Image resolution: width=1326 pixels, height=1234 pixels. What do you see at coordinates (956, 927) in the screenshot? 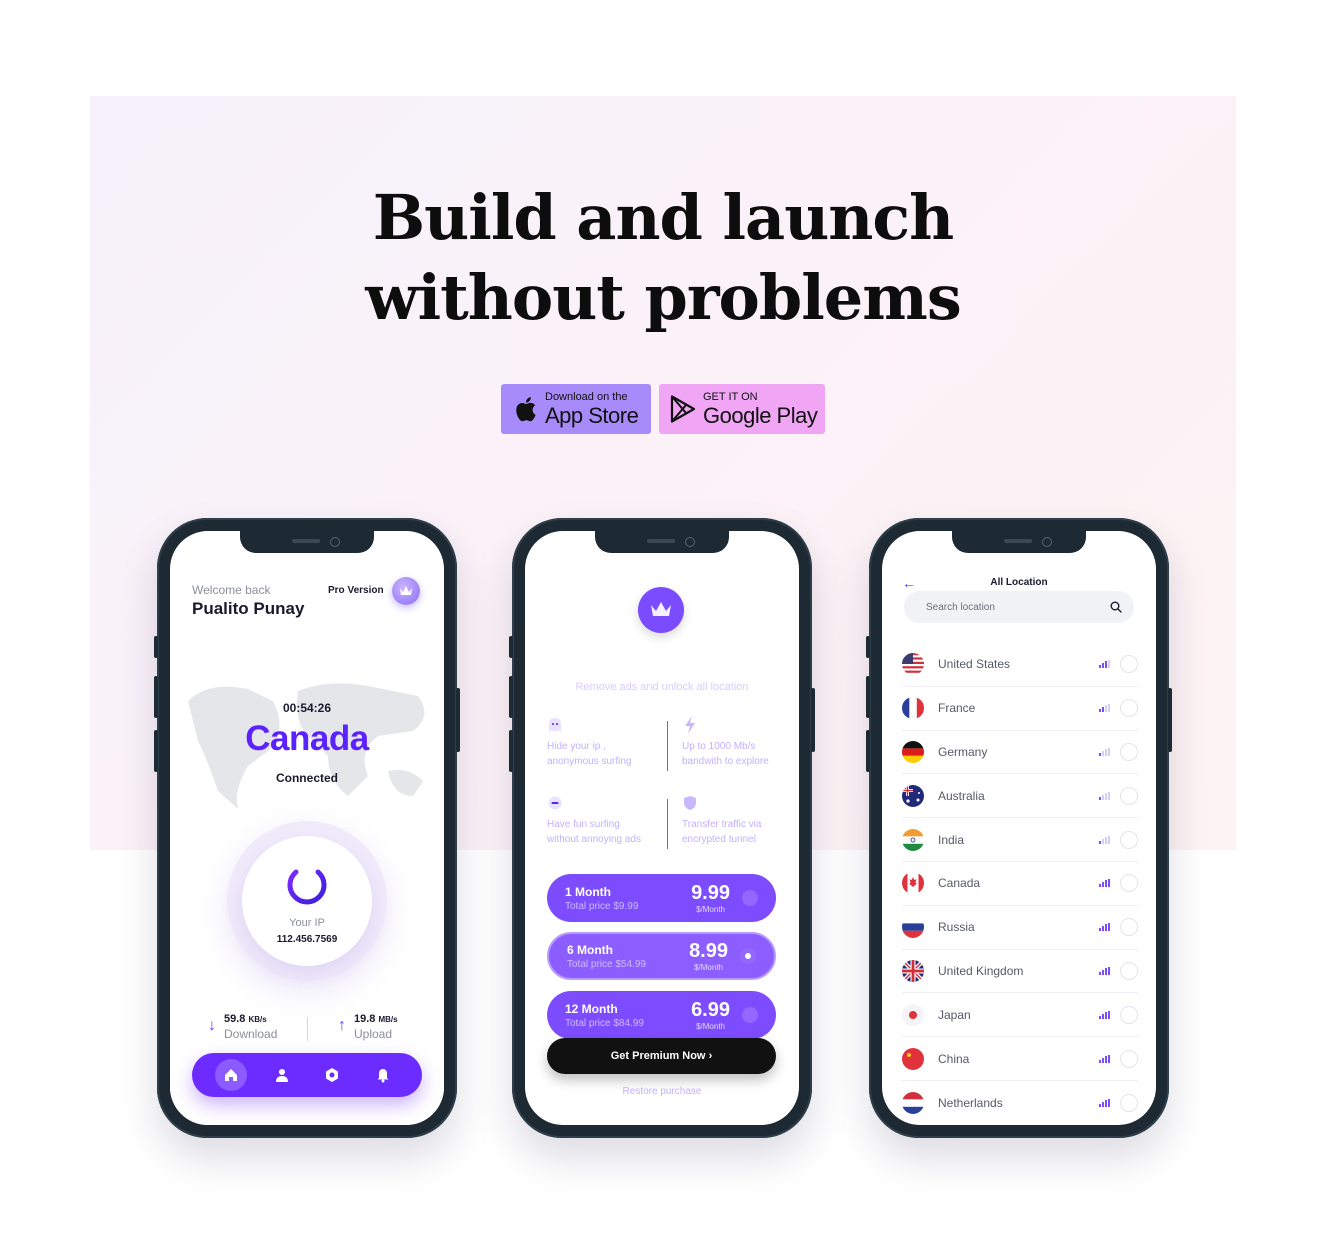
I see `country-name: Russia` at bounding box center [956, 927].